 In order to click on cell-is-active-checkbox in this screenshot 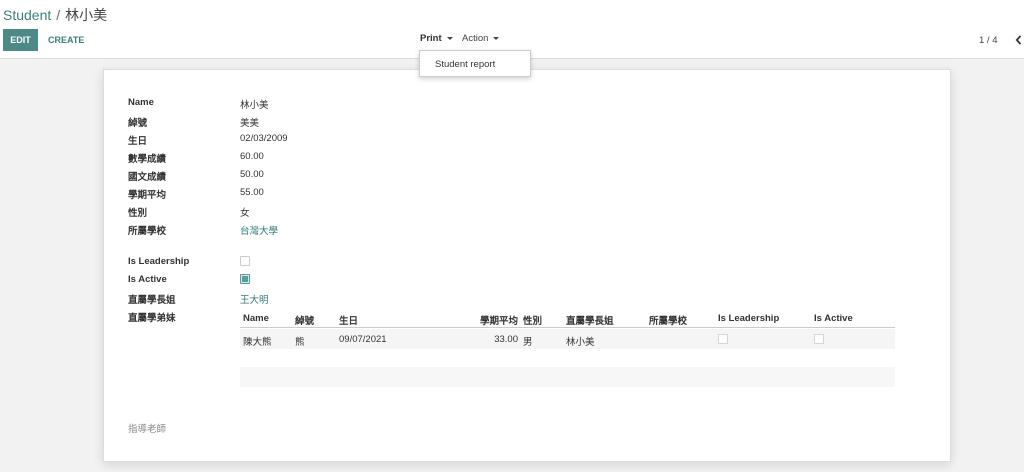, I will do `click(819, 339)`.